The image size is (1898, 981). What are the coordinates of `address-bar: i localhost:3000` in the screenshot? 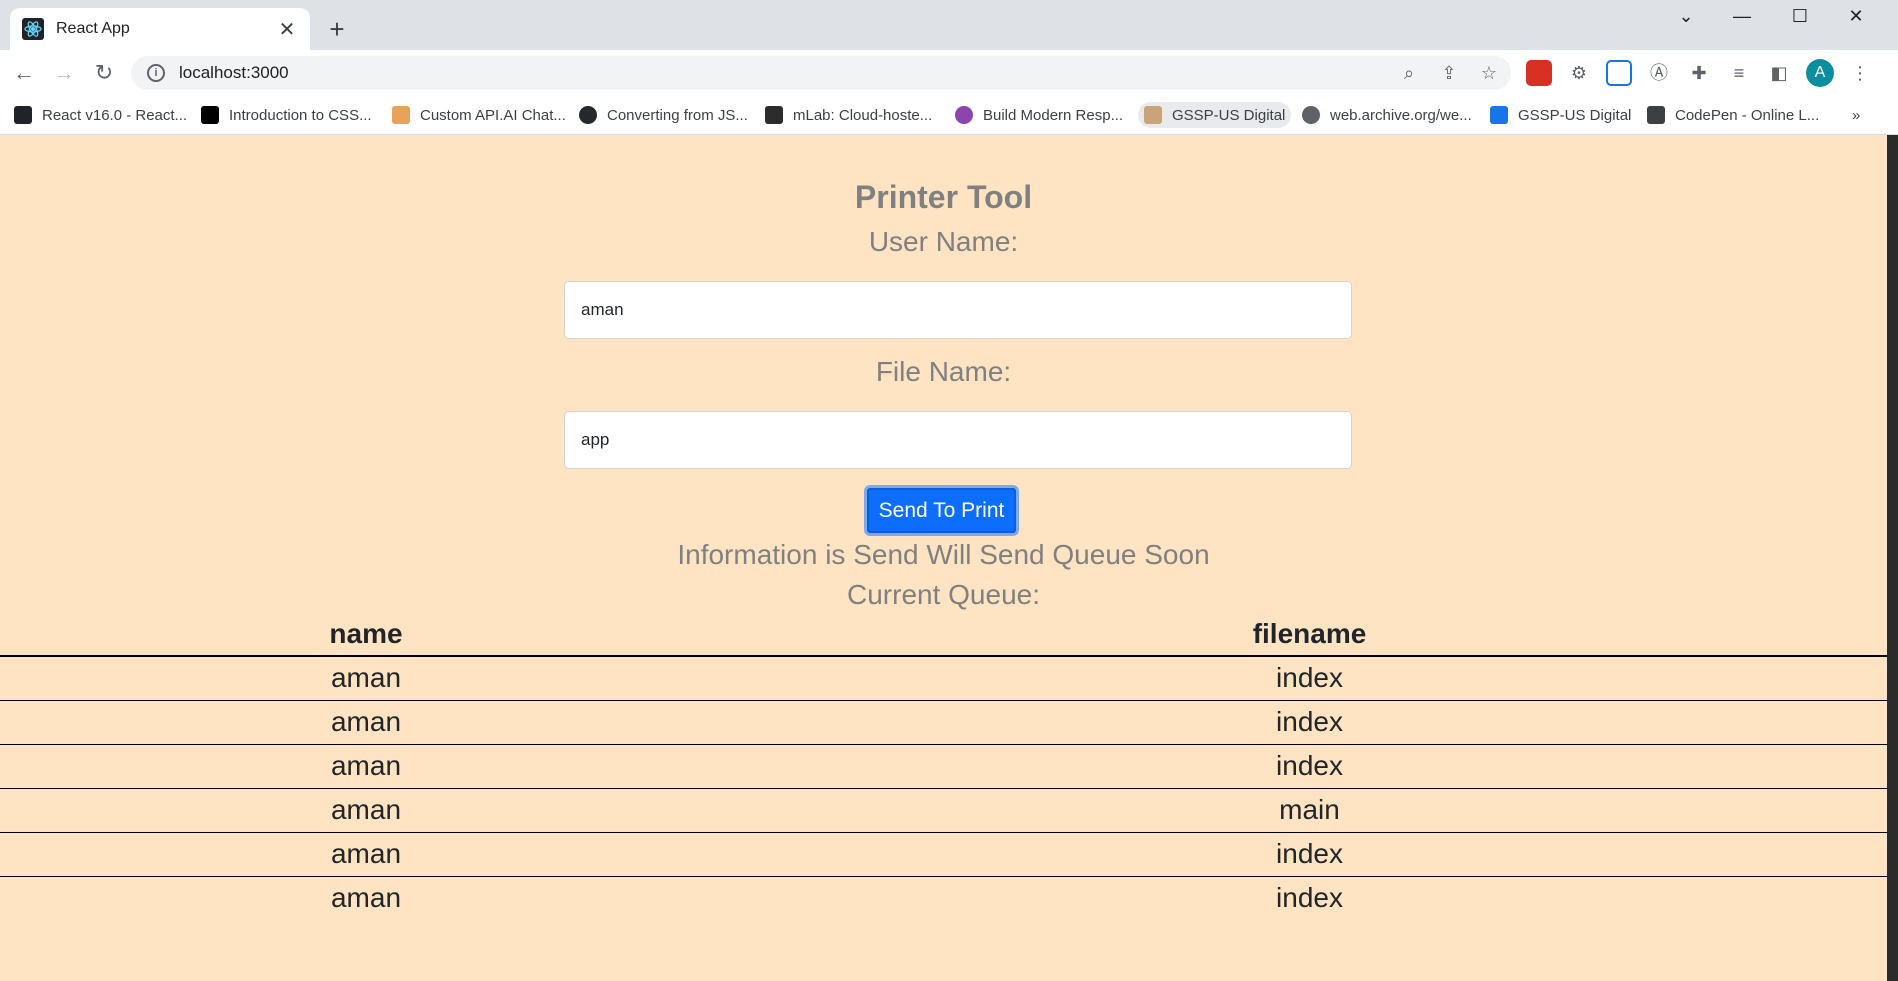 It's located at (821, 73).